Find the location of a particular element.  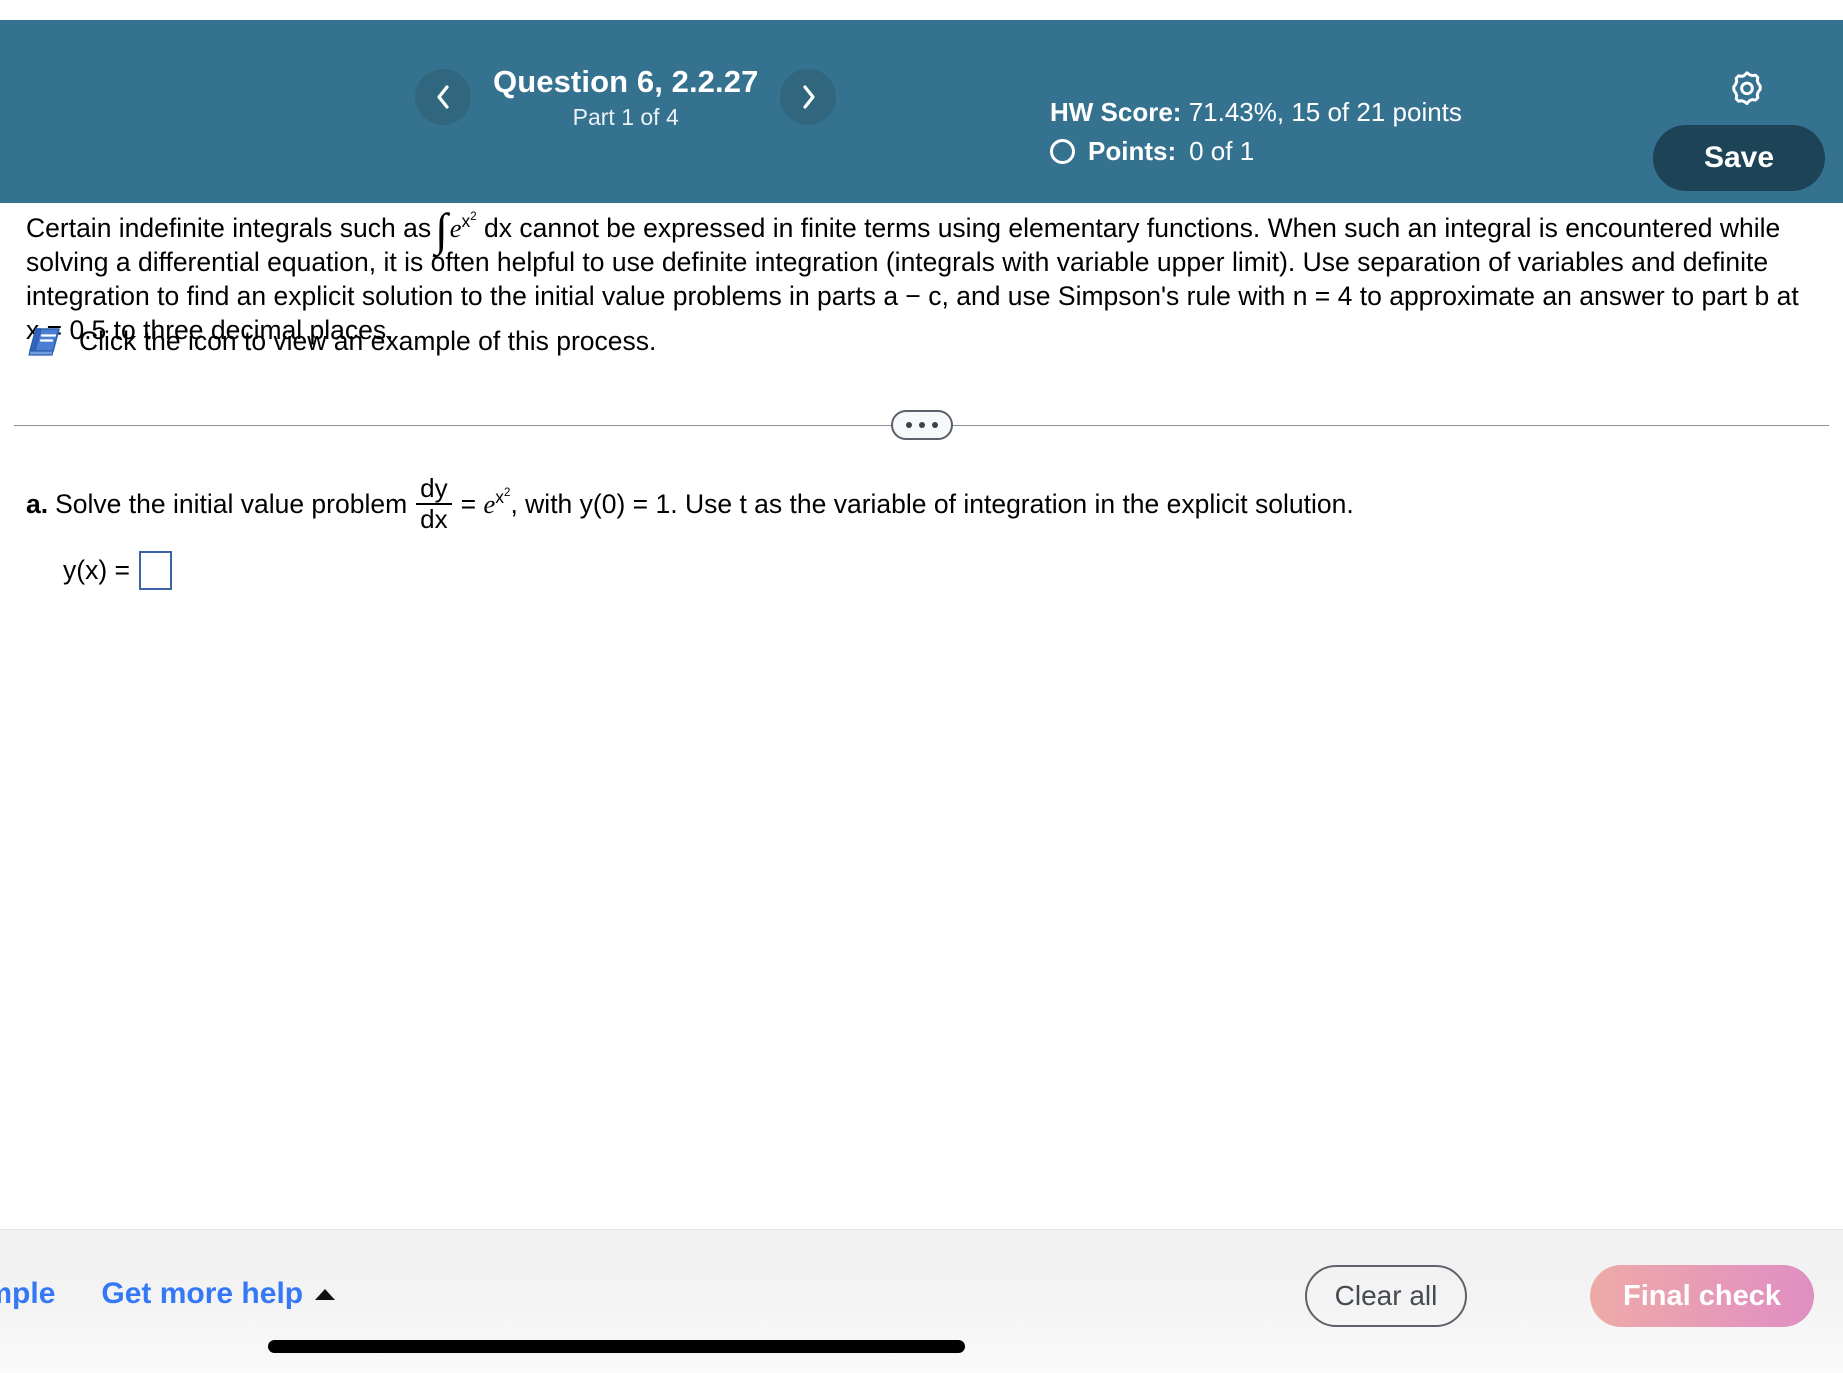

settings-button is located at coordinates (1747, 90).